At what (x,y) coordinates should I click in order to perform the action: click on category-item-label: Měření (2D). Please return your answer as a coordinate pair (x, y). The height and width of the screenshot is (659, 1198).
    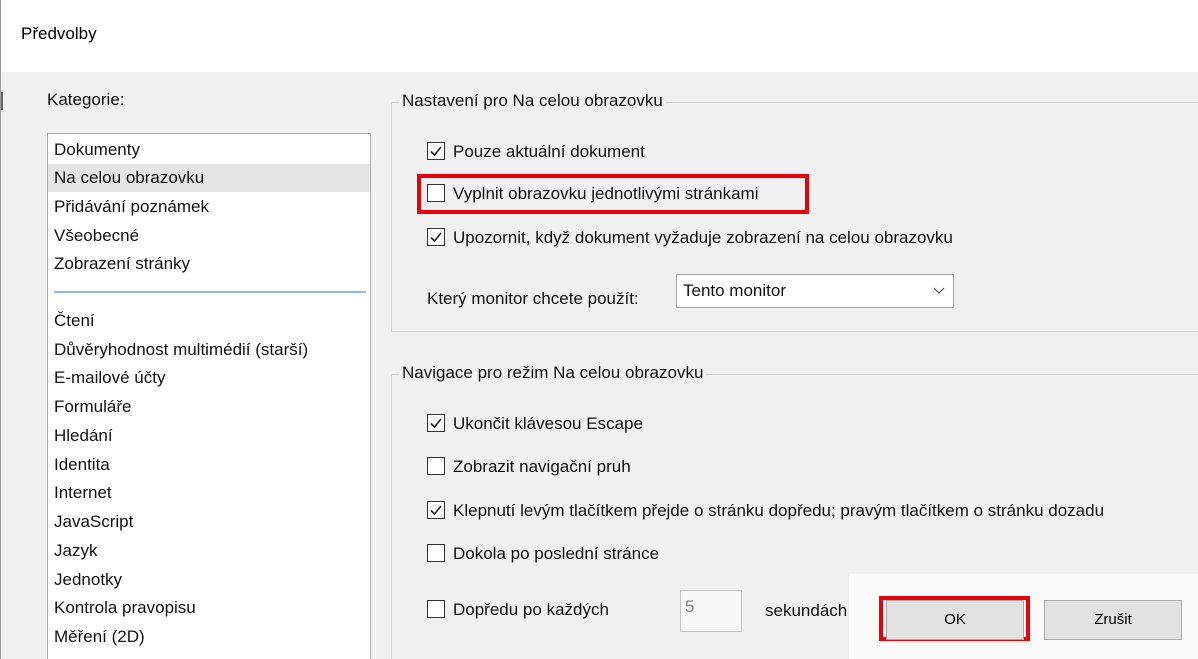
    Looking at the image, I should click on (99, 636).